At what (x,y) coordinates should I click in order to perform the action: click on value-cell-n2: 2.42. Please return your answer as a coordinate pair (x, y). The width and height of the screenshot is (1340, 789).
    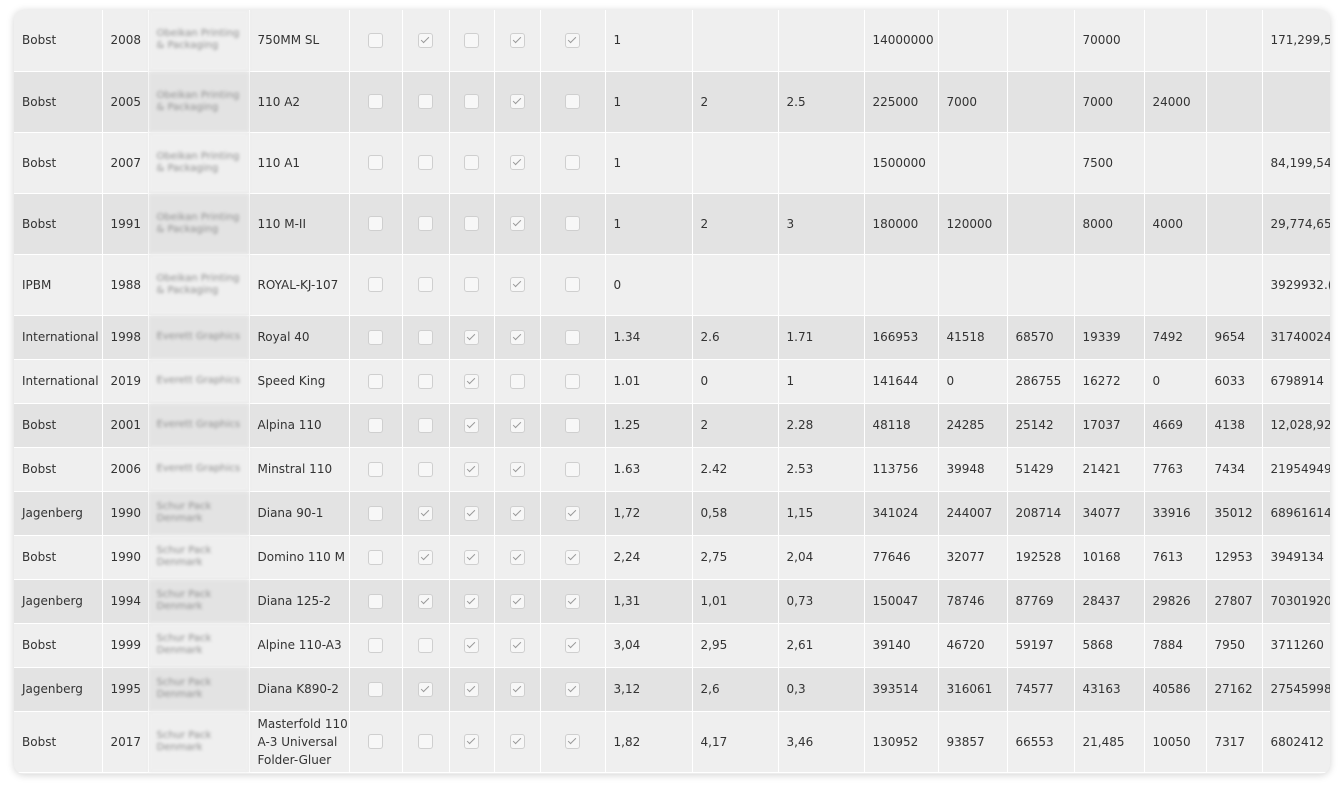
    Looking at the image, I should click on (735, 469).